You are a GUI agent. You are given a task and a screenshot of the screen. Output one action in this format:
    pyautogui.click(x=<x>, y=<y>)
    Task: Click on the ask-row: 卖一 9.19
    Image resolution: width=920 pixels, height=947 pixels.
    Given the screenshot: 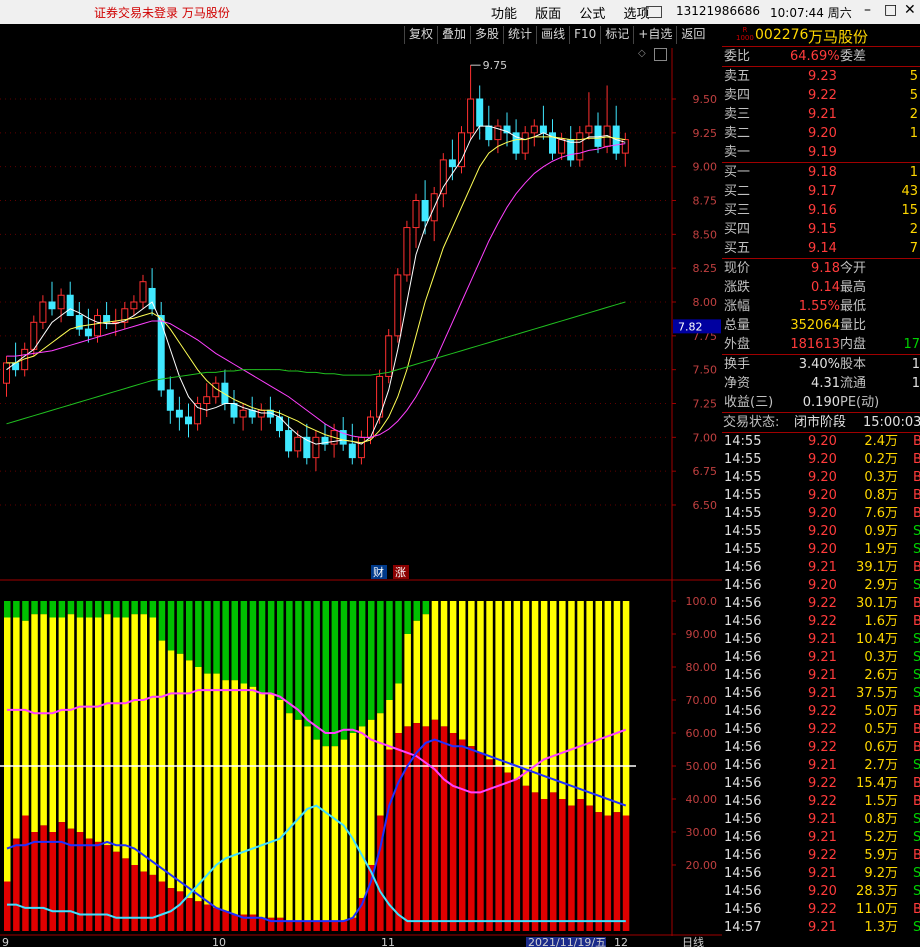 What is the action you would take?
    pyautogui.click(x=821, y=152)
    